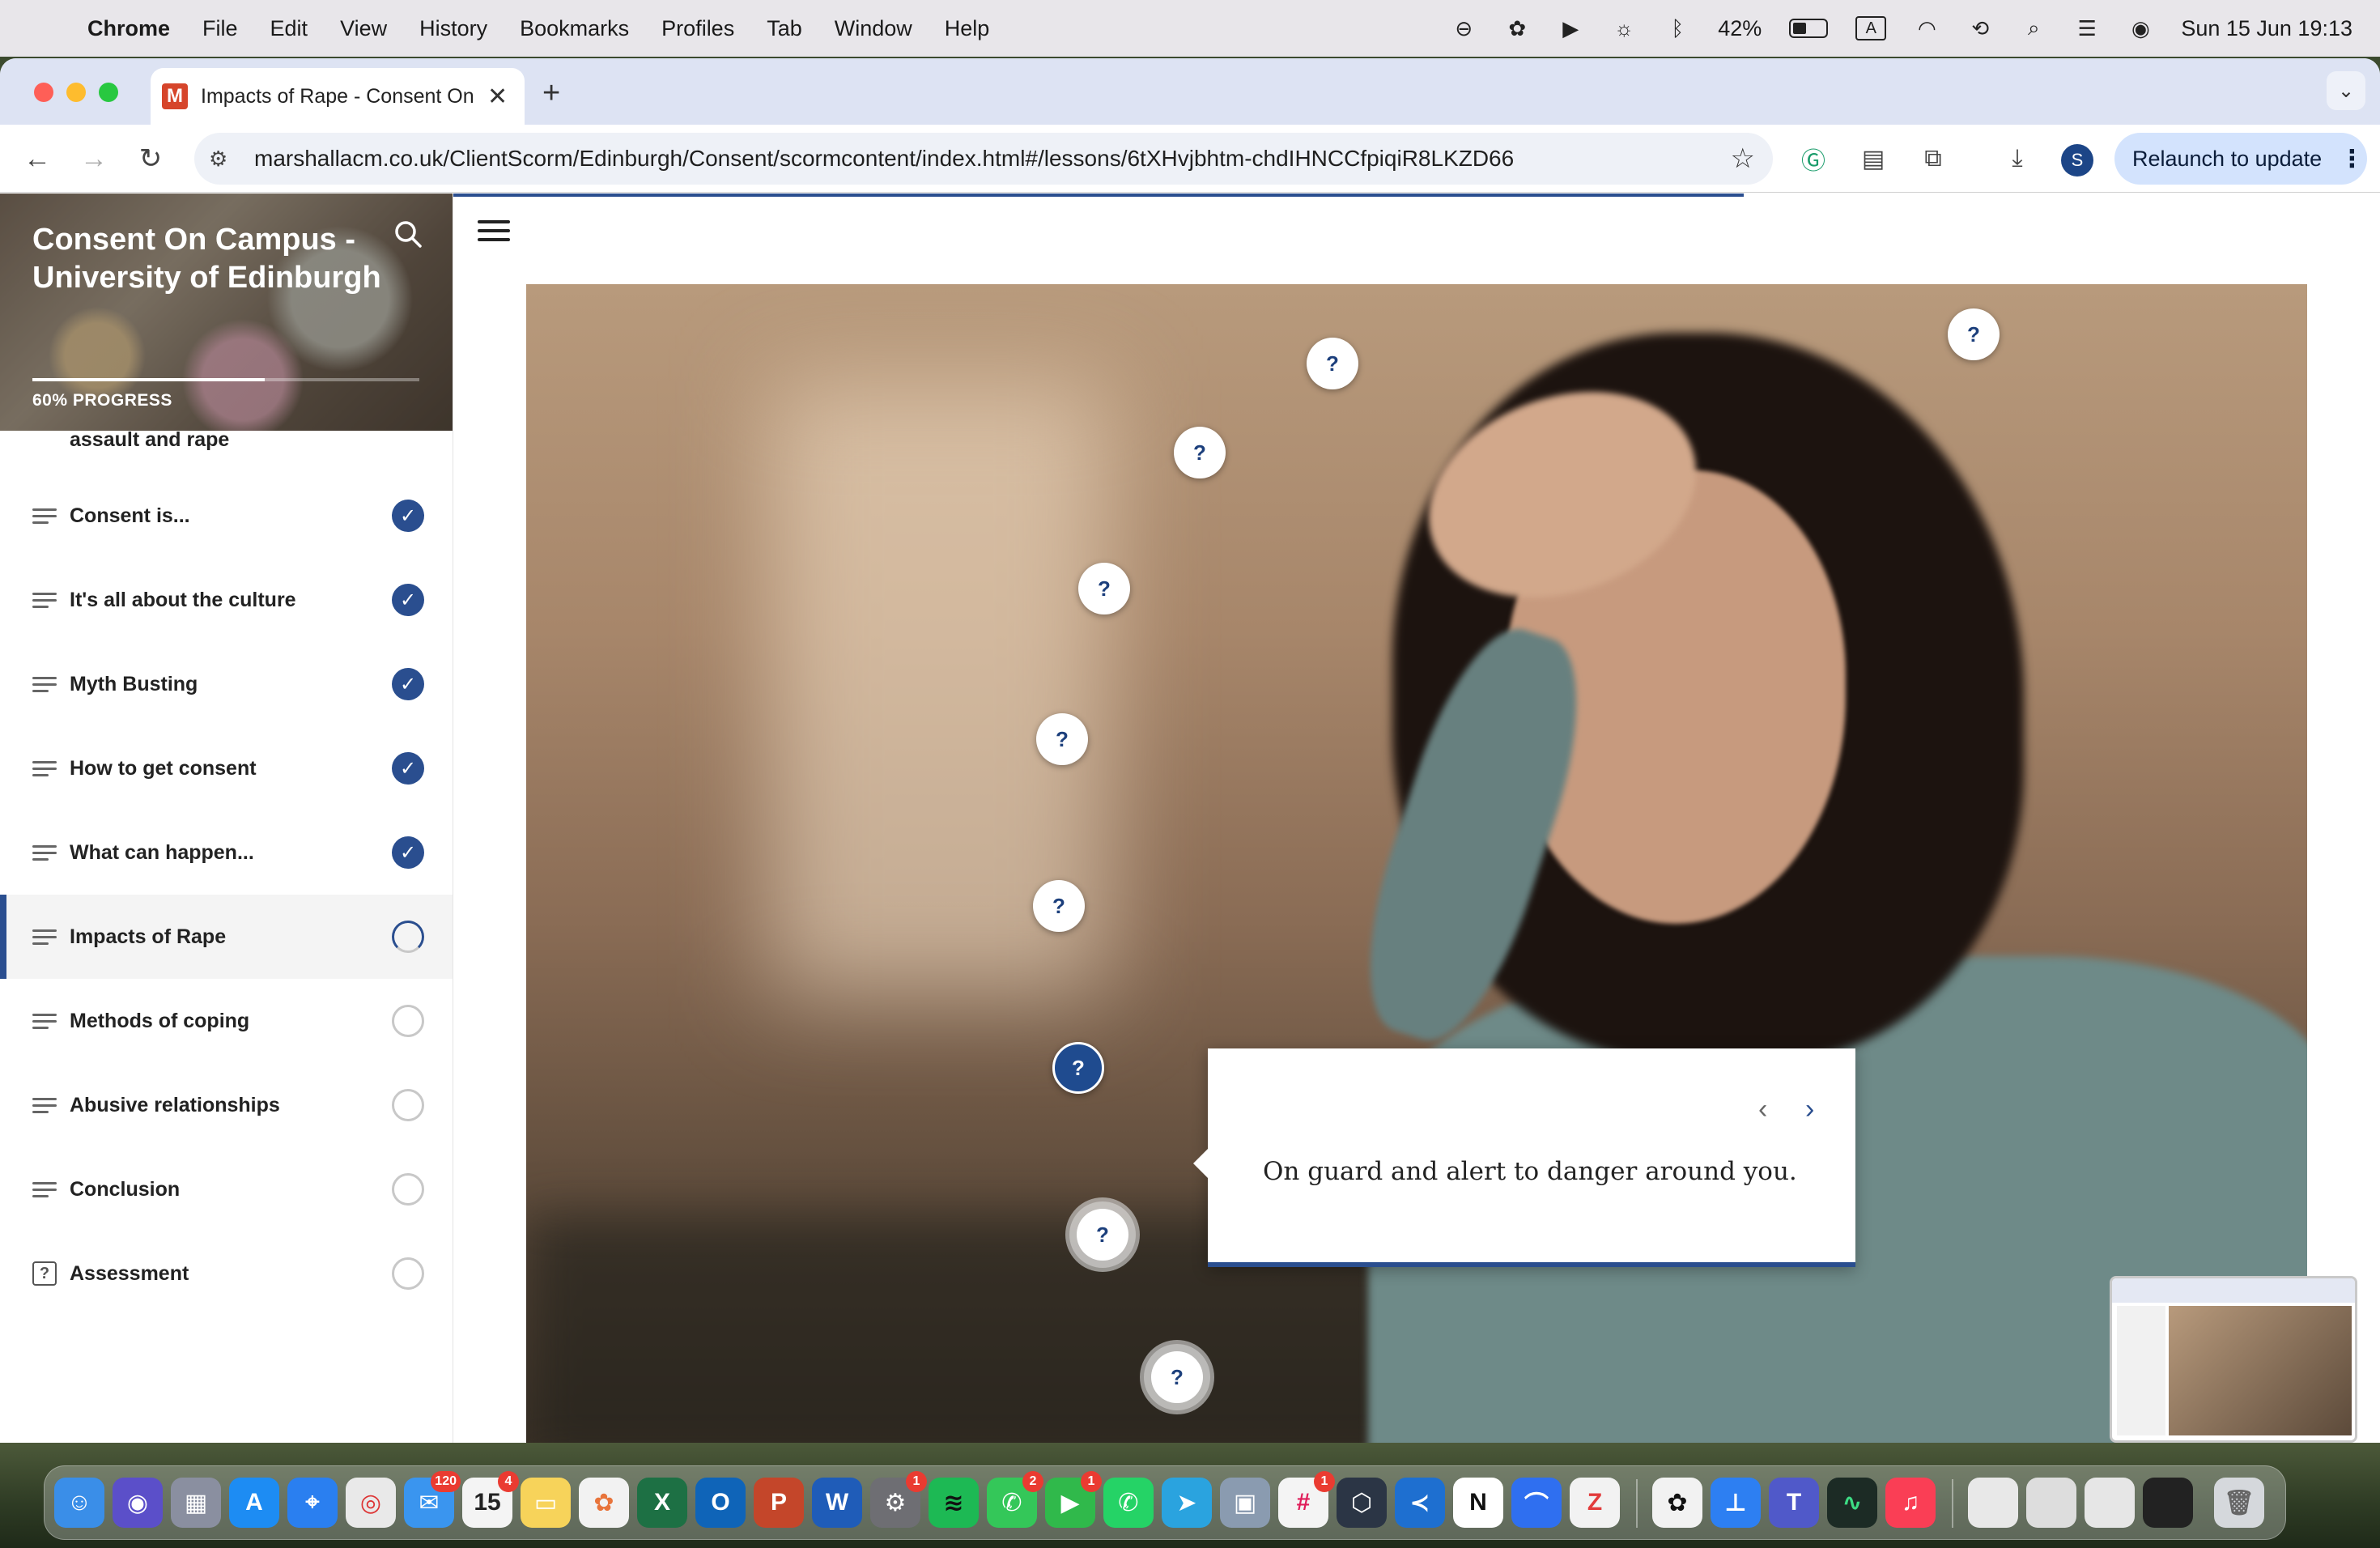 The image size is (2380, 1548). I want to click on minimize-window-button, so click(76, 92).